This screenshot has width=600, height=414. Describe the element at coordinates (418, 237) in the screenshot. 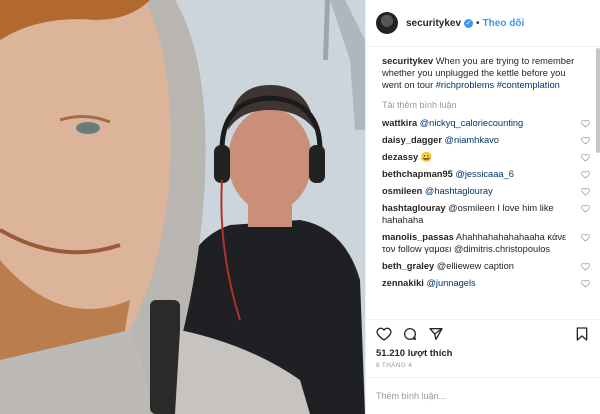

I see `comment-username: manolis_passas` at that location.